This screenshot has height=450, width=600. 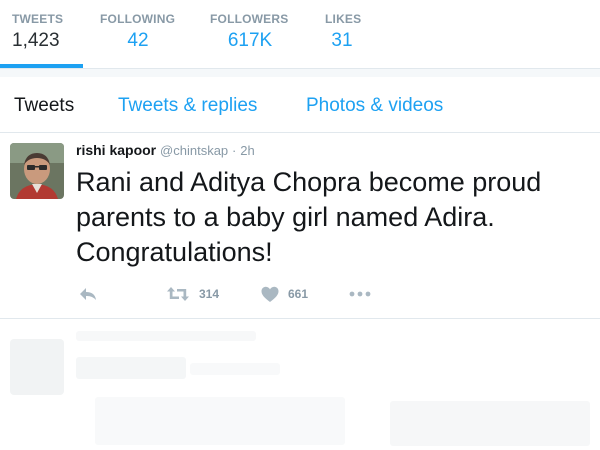 What do you see at coordinates (37, 367) in the screenshot?
I see `faded-avatar` at bounding box center [37, 367].